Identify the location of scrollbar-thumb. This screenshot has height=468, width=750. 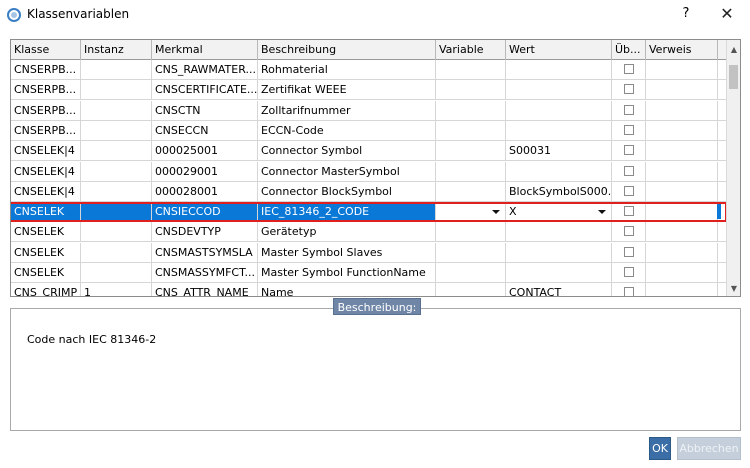
(733, 77).